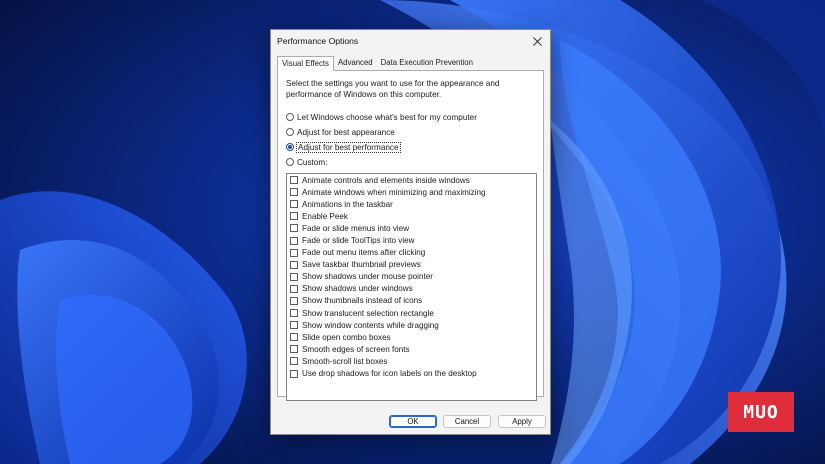  What do you see at coordinates (522, 421) in the screenshot?
I see `apply-button: Apply` at bounding box center [522, 421].